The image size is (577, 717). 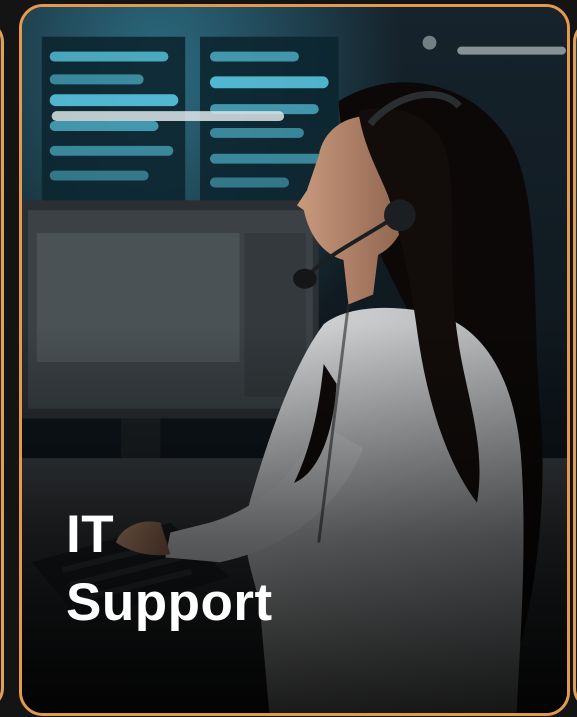 I want to click on card-title-line-2: Support, so click(x=169, y=602).